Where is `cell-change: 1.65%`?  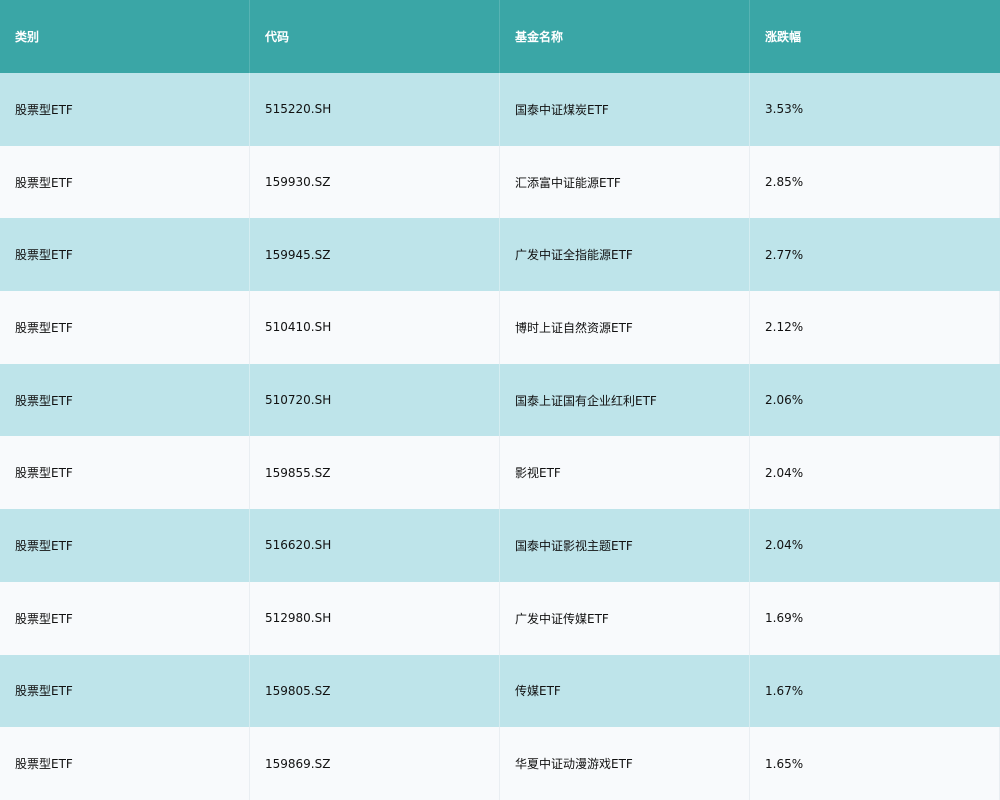 cell-change: 1.65% is located at coordinates (875, 763).